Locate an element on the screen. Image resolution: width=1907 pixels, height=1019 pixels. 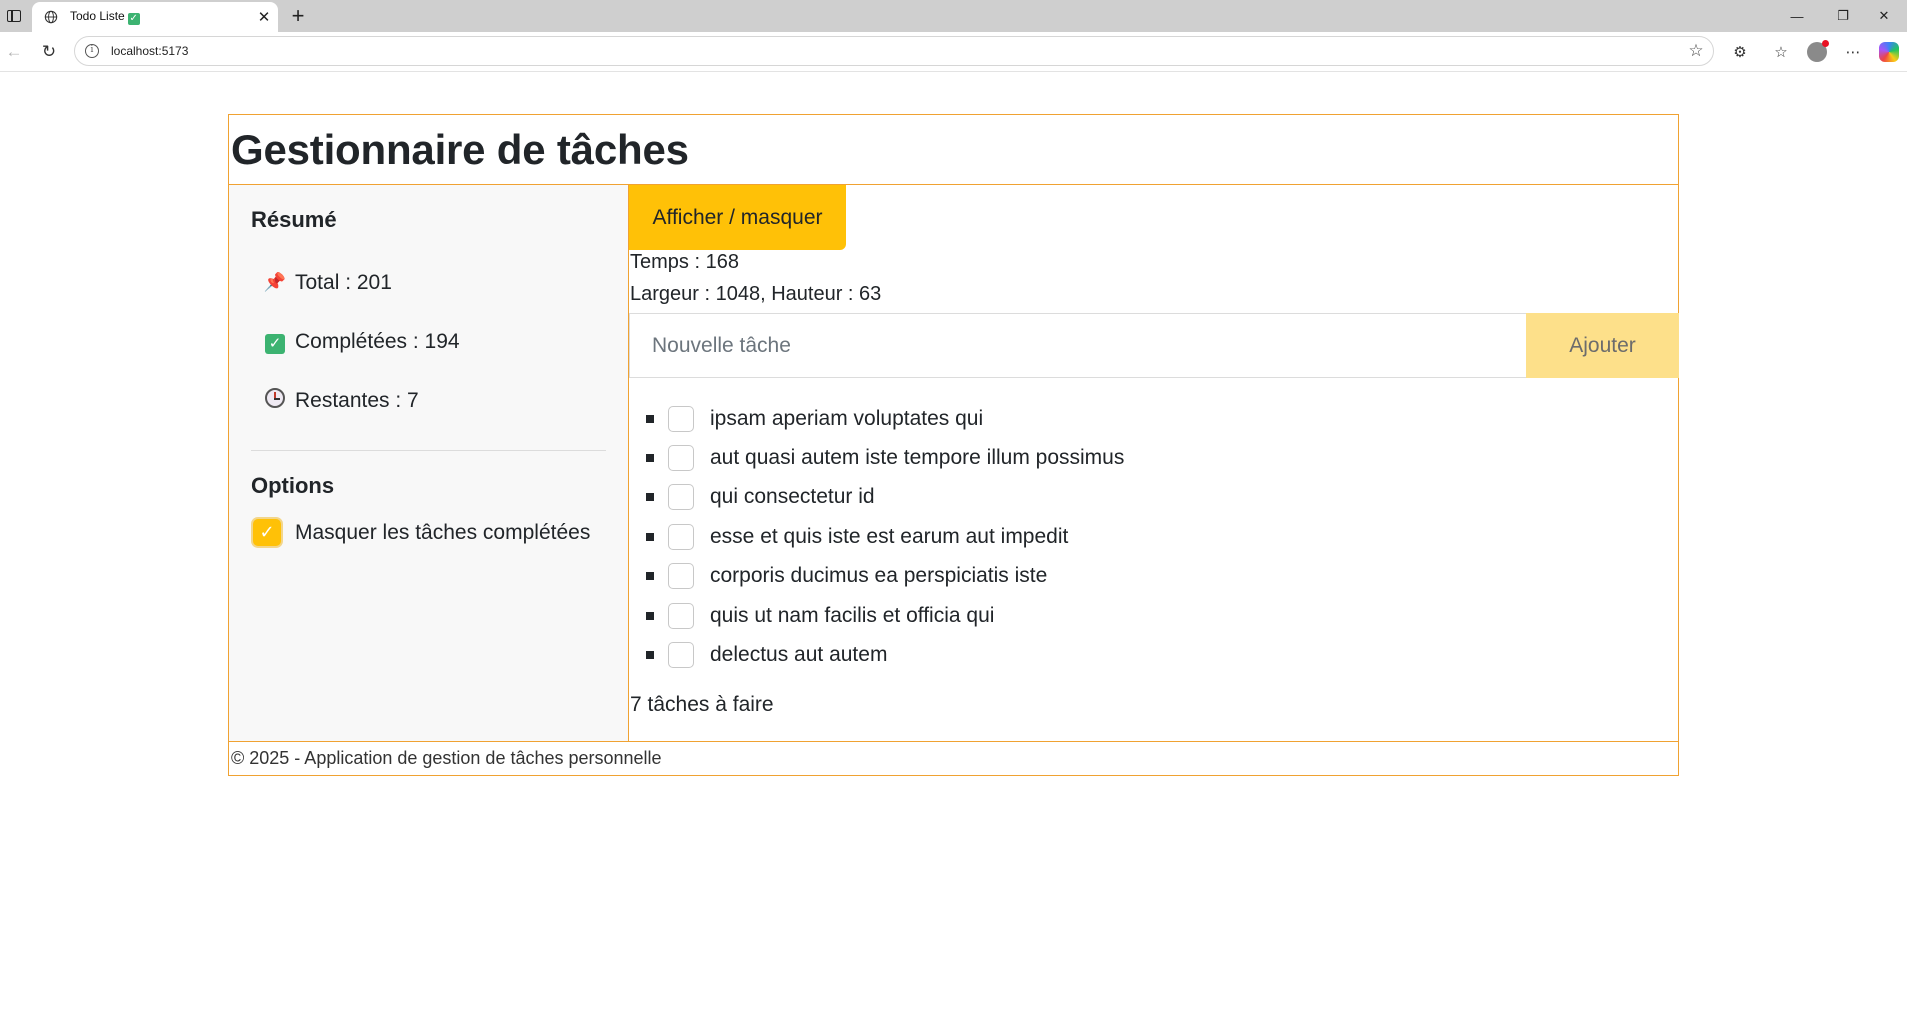
profile-icon is located at coordinates (1817, 52).